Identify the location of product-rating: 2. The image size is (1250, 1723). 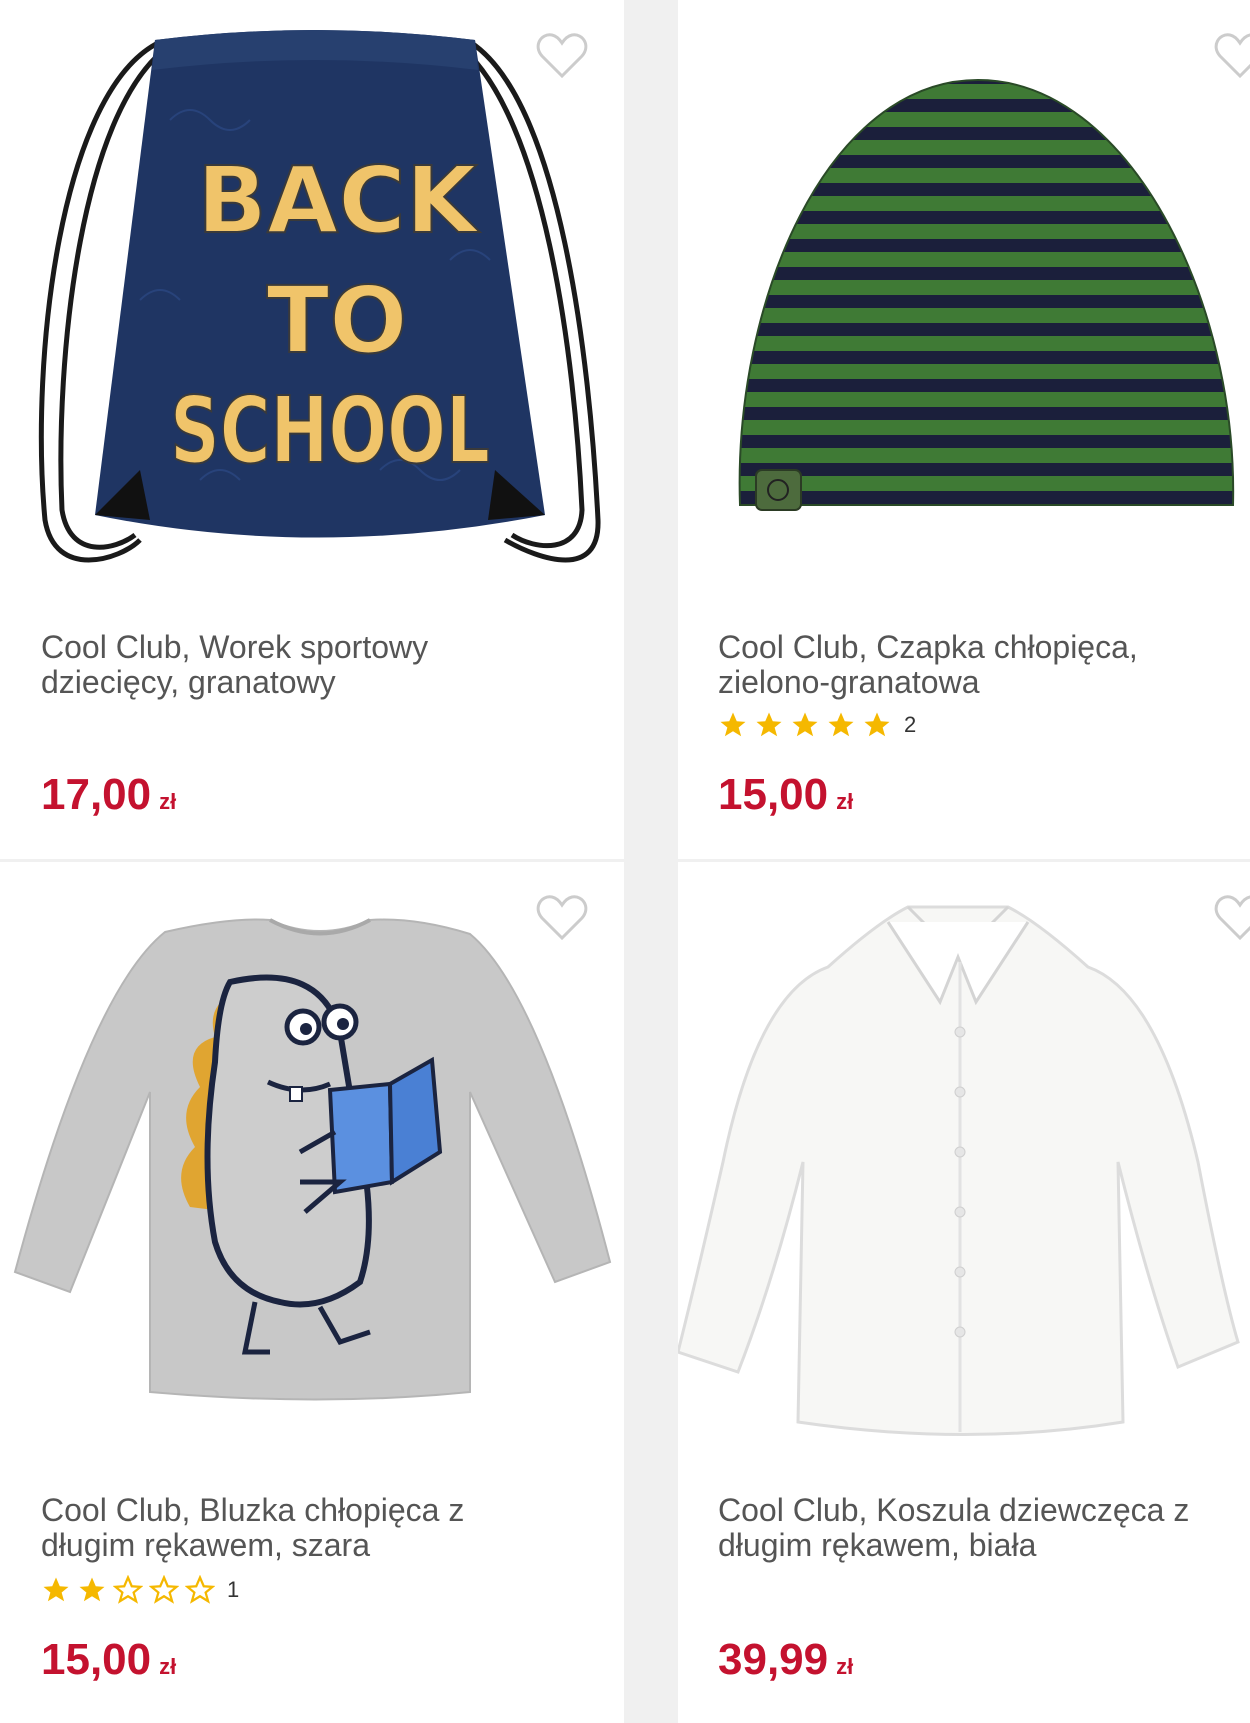
(817, 725).